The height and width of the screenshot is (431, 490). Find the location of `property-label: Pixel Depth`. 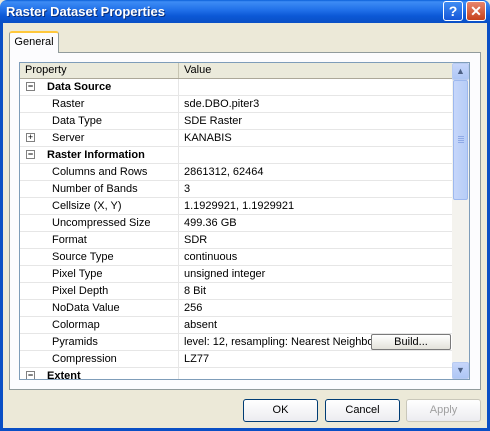

property-label: Pixel Depth is located at coordinates (80, 291).